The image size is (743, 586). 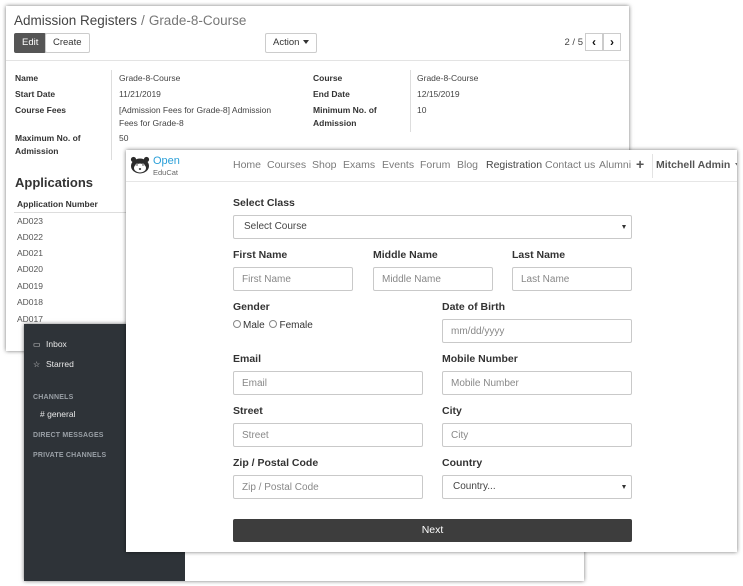 I want to click on channels-caption: CHANNELS, so click(x=53, y=397).